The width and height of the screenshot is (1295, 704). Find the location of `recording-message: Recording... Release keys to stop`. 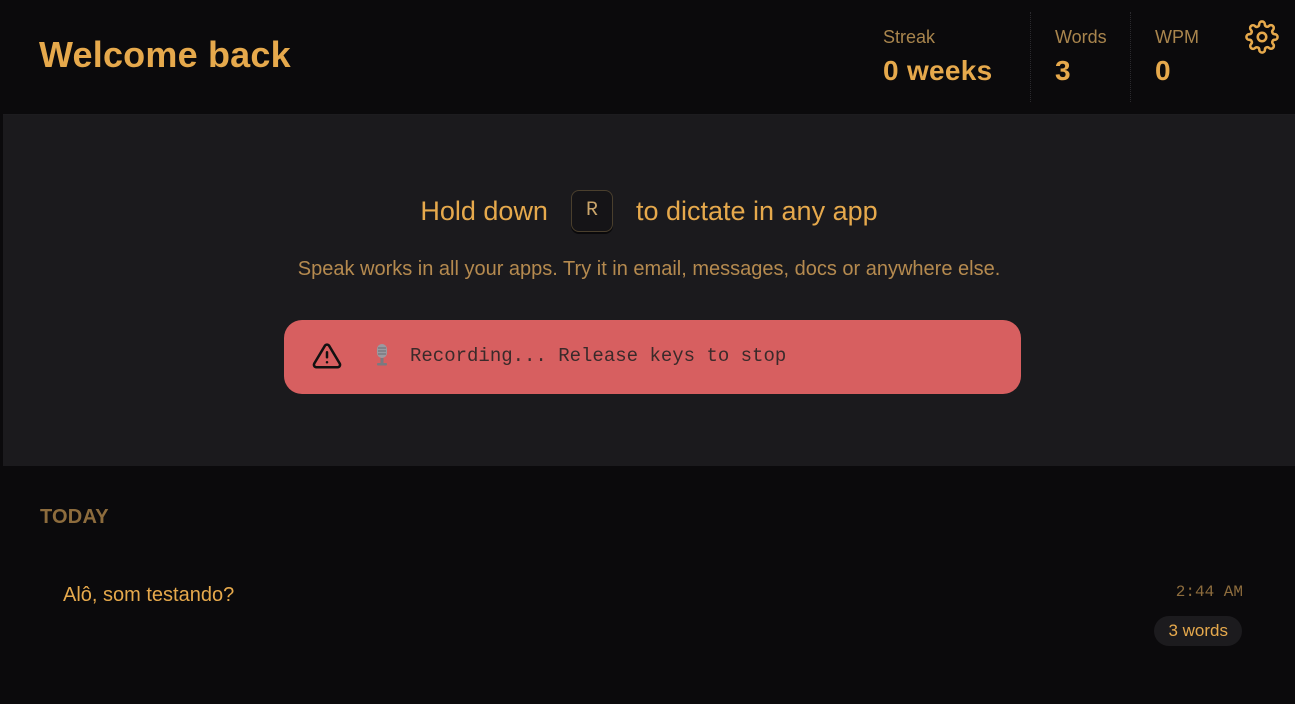

recording-message: Recording... Release keys to stop is located at coordinates (598, 356).